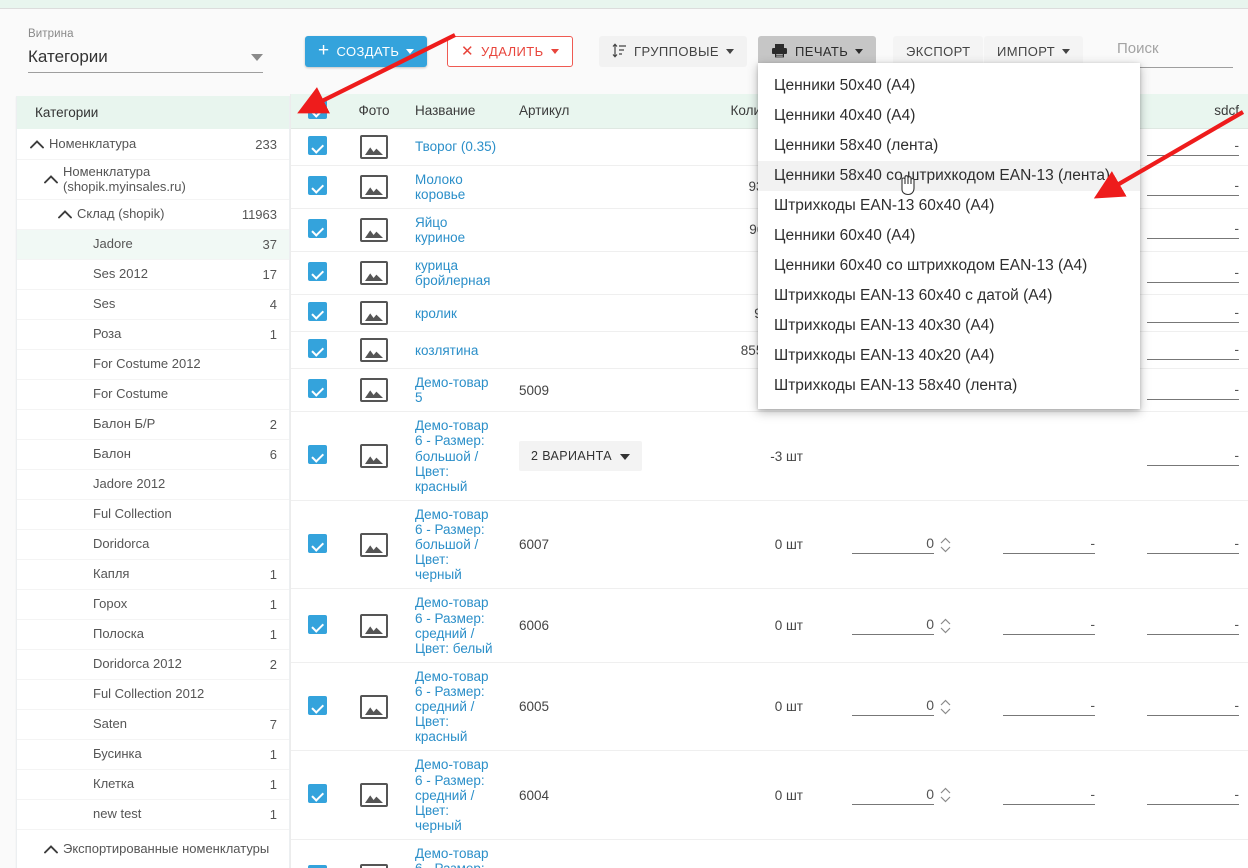 This screenshot has height=868, width=1248. I want to click on tree-item-19: Saten 7, so click(153, 724).